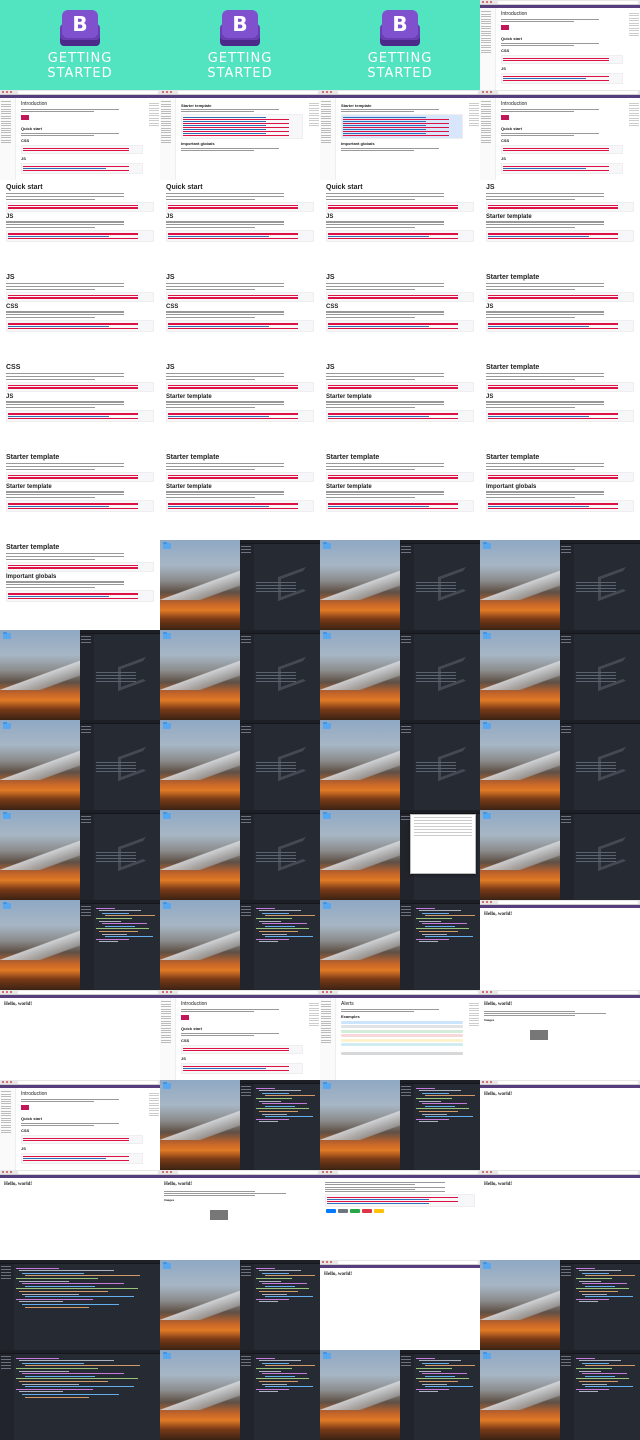 The width and height of the screenshot is (640, 1440). Describe the element at coordinates (355, 1210) in the screenshot. I see `button-success` at that location.